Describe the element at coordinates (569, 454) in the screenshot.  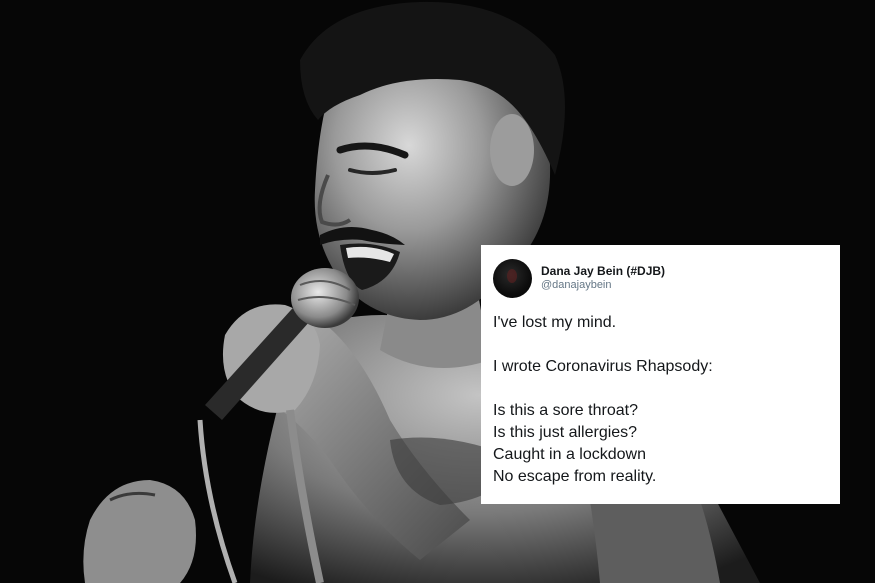
I see `tweet-line: Caught in a lockdown` at that location.